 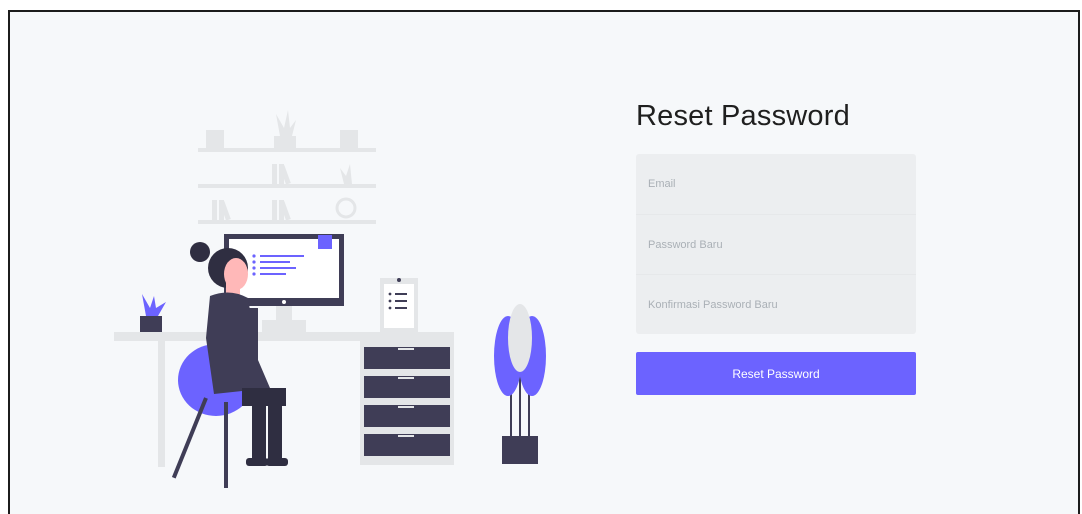 I want to click on email-field, so click(x=776, y=184).